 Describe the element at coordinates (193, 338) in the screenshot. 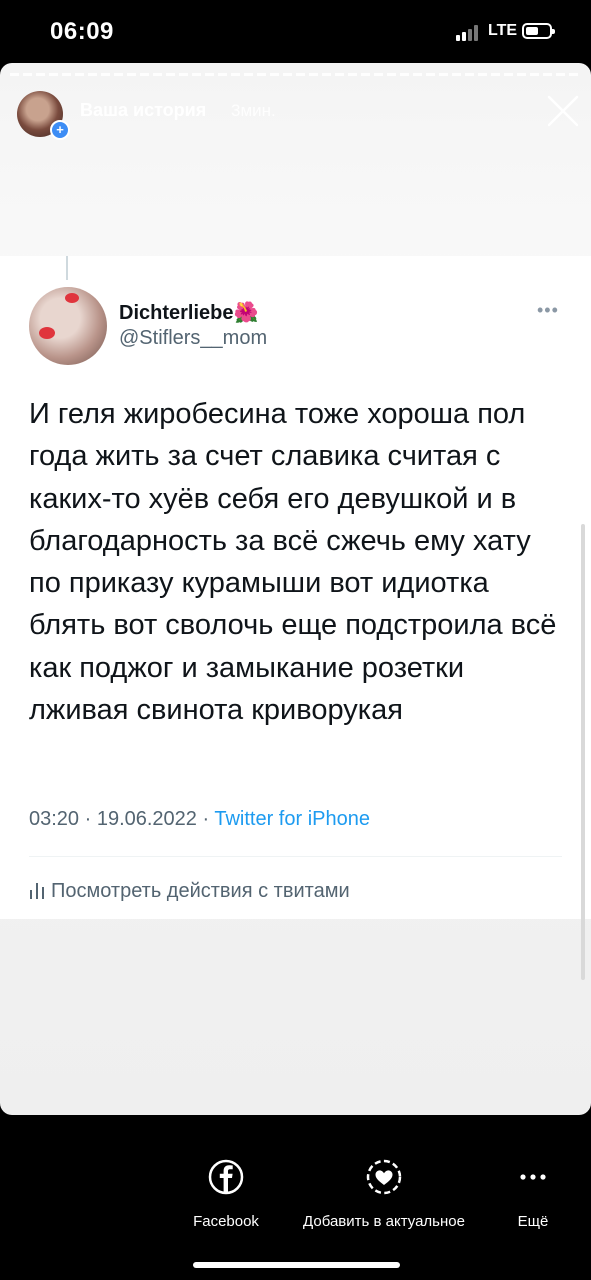

I see `tweet-handle: @Stiflers__mom` at that location.